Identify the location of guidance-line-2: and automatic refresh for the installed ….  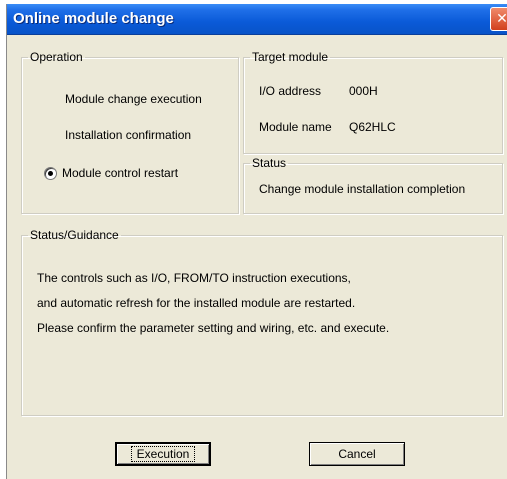
(196, 303).